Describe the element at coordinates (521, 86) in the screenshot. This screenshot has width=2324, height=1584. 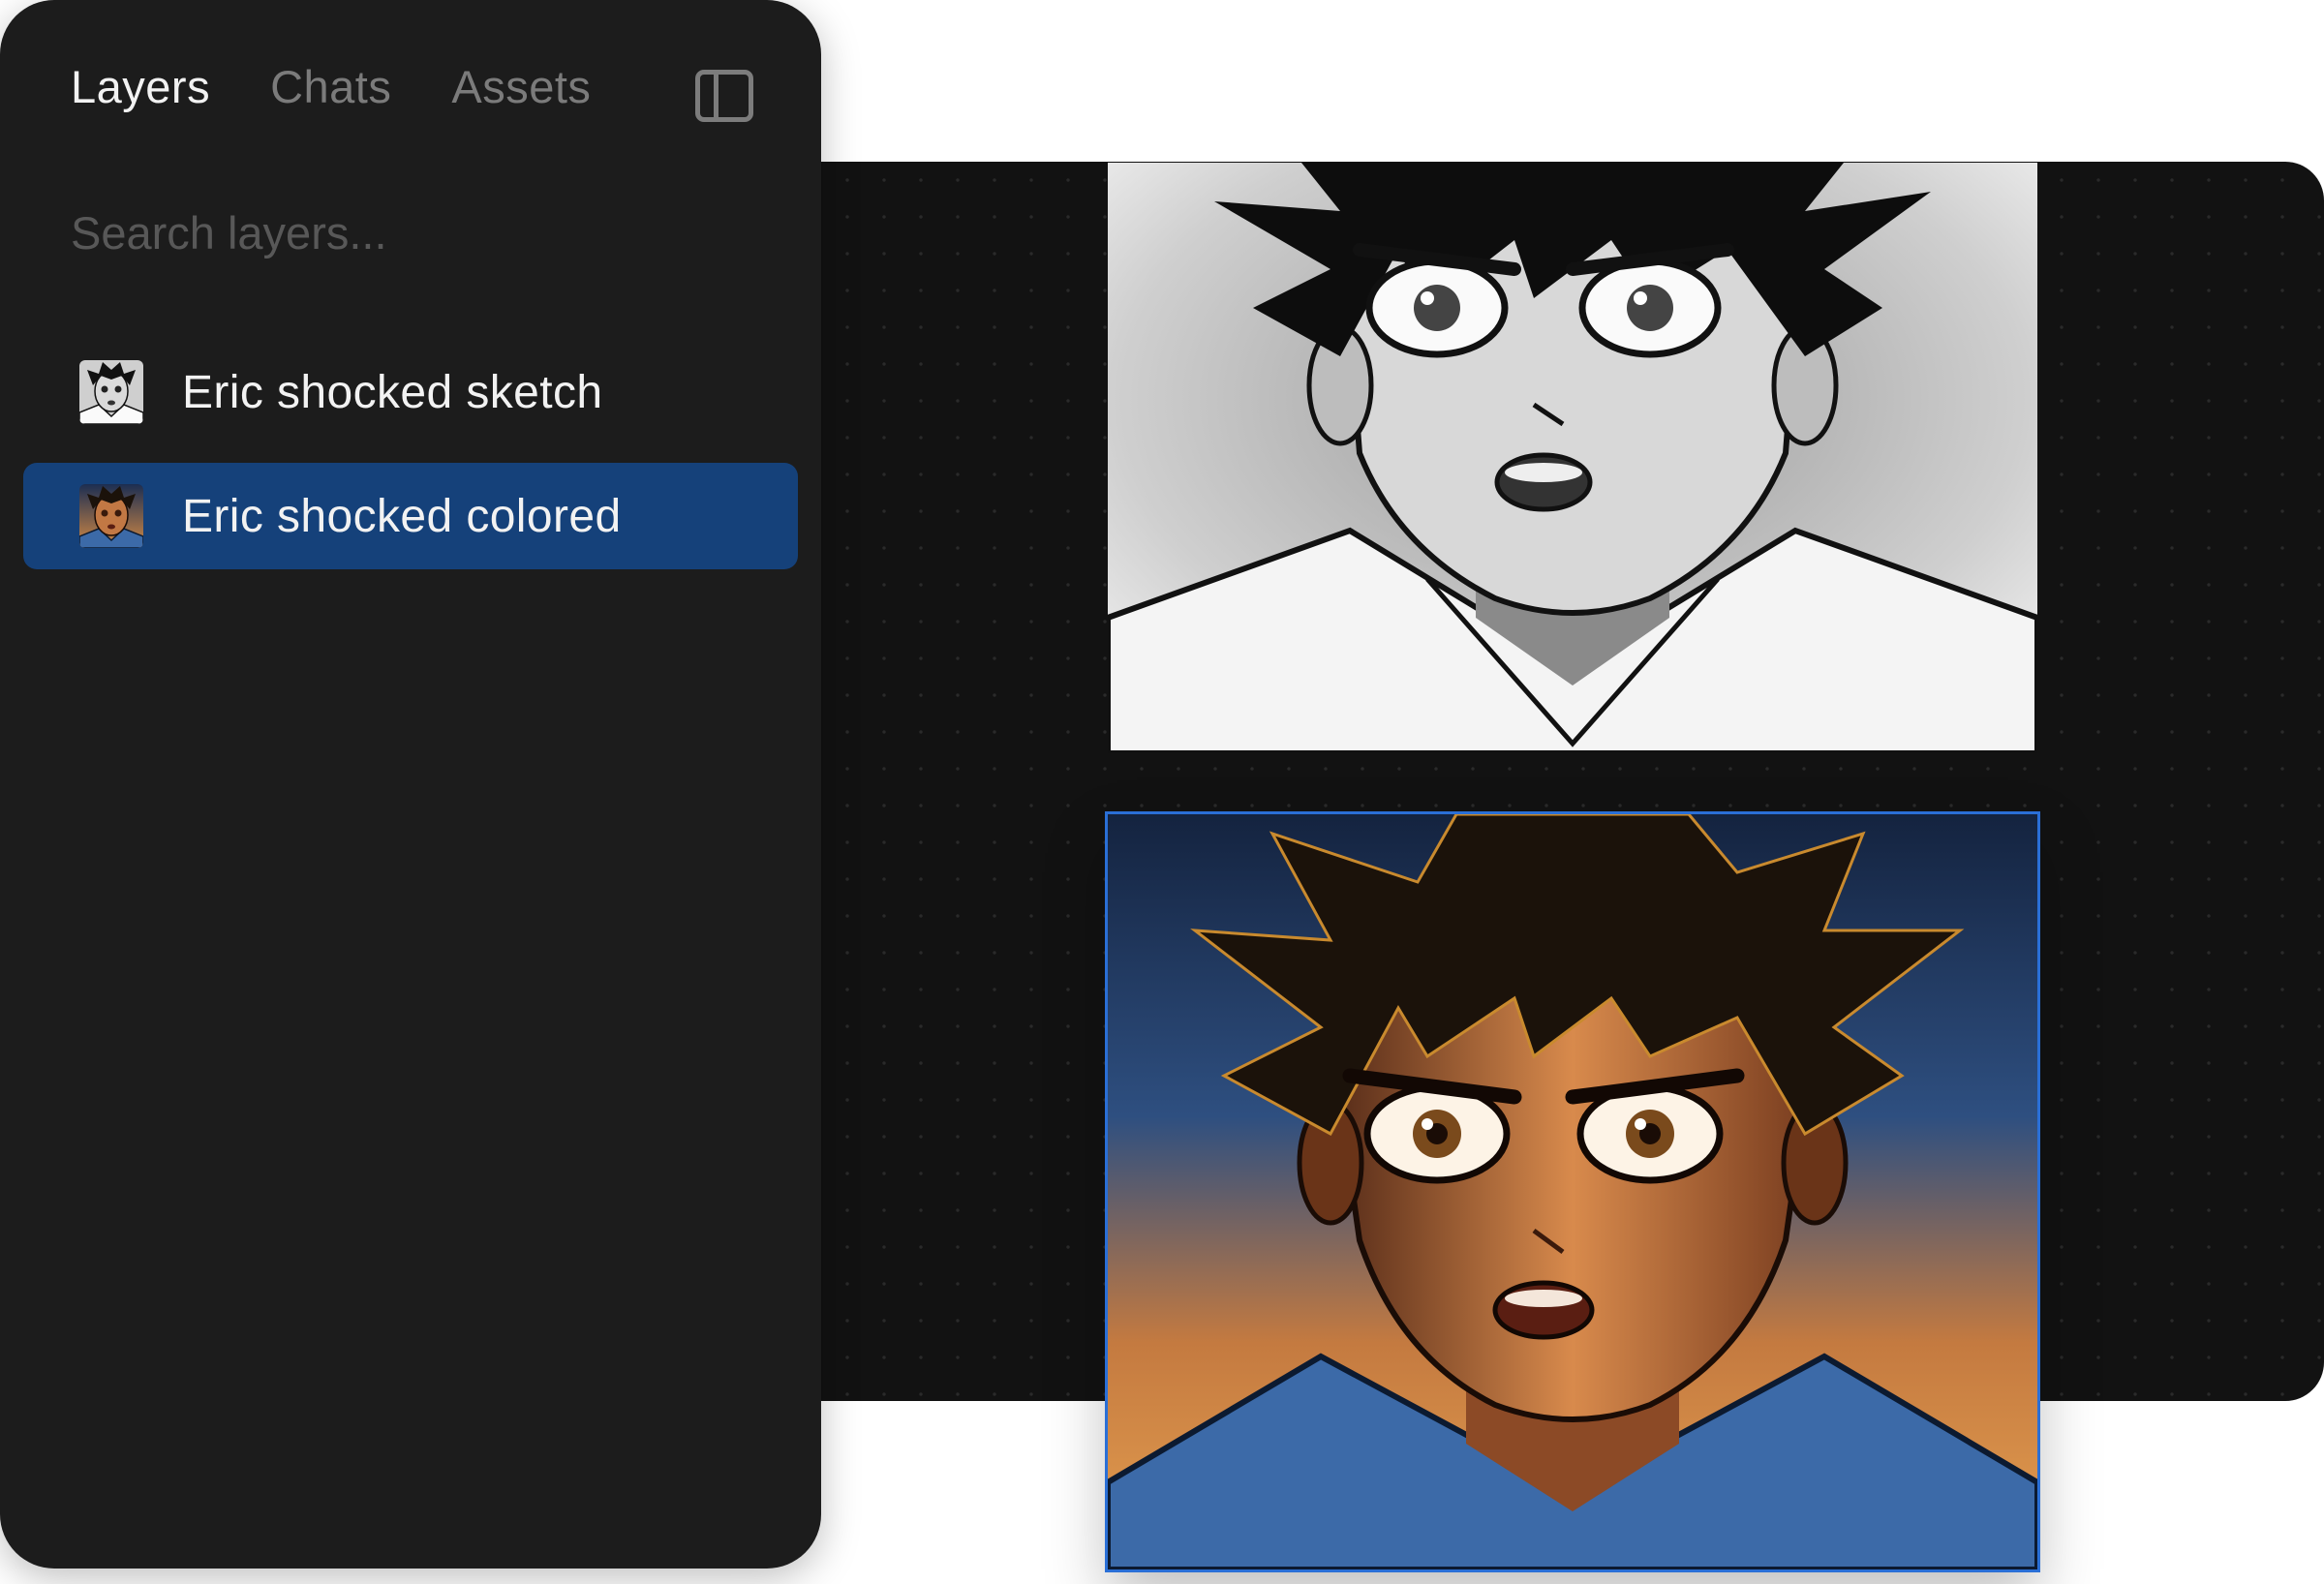
I see `tab-assets: Assets` at that location.